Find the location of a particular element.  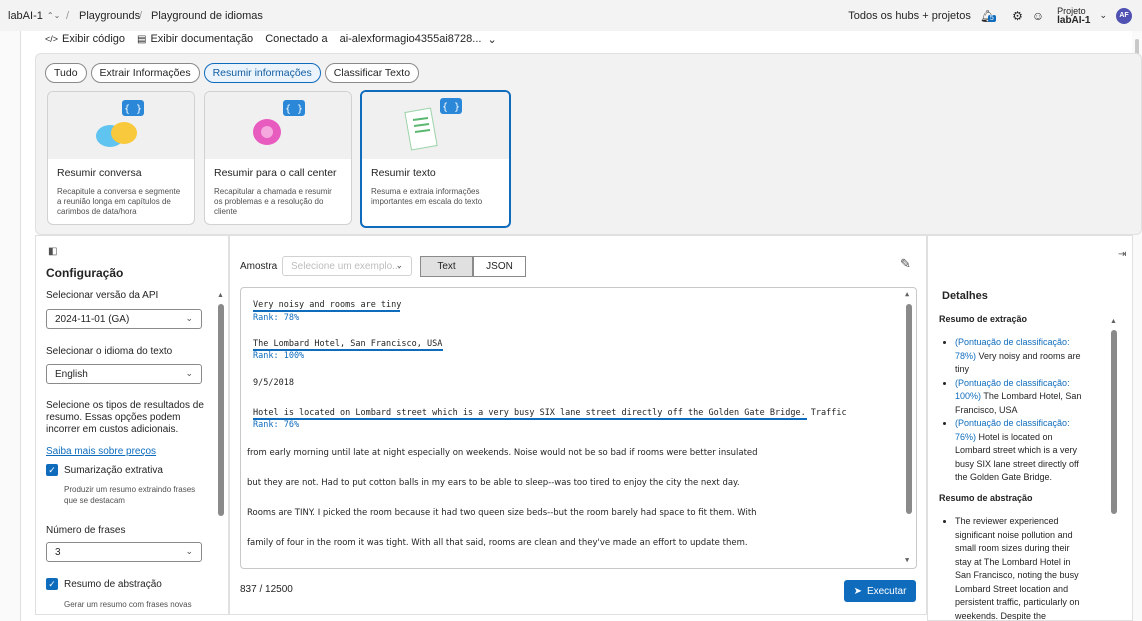

tab-text-label: Text is located at coordinates (446, 266).